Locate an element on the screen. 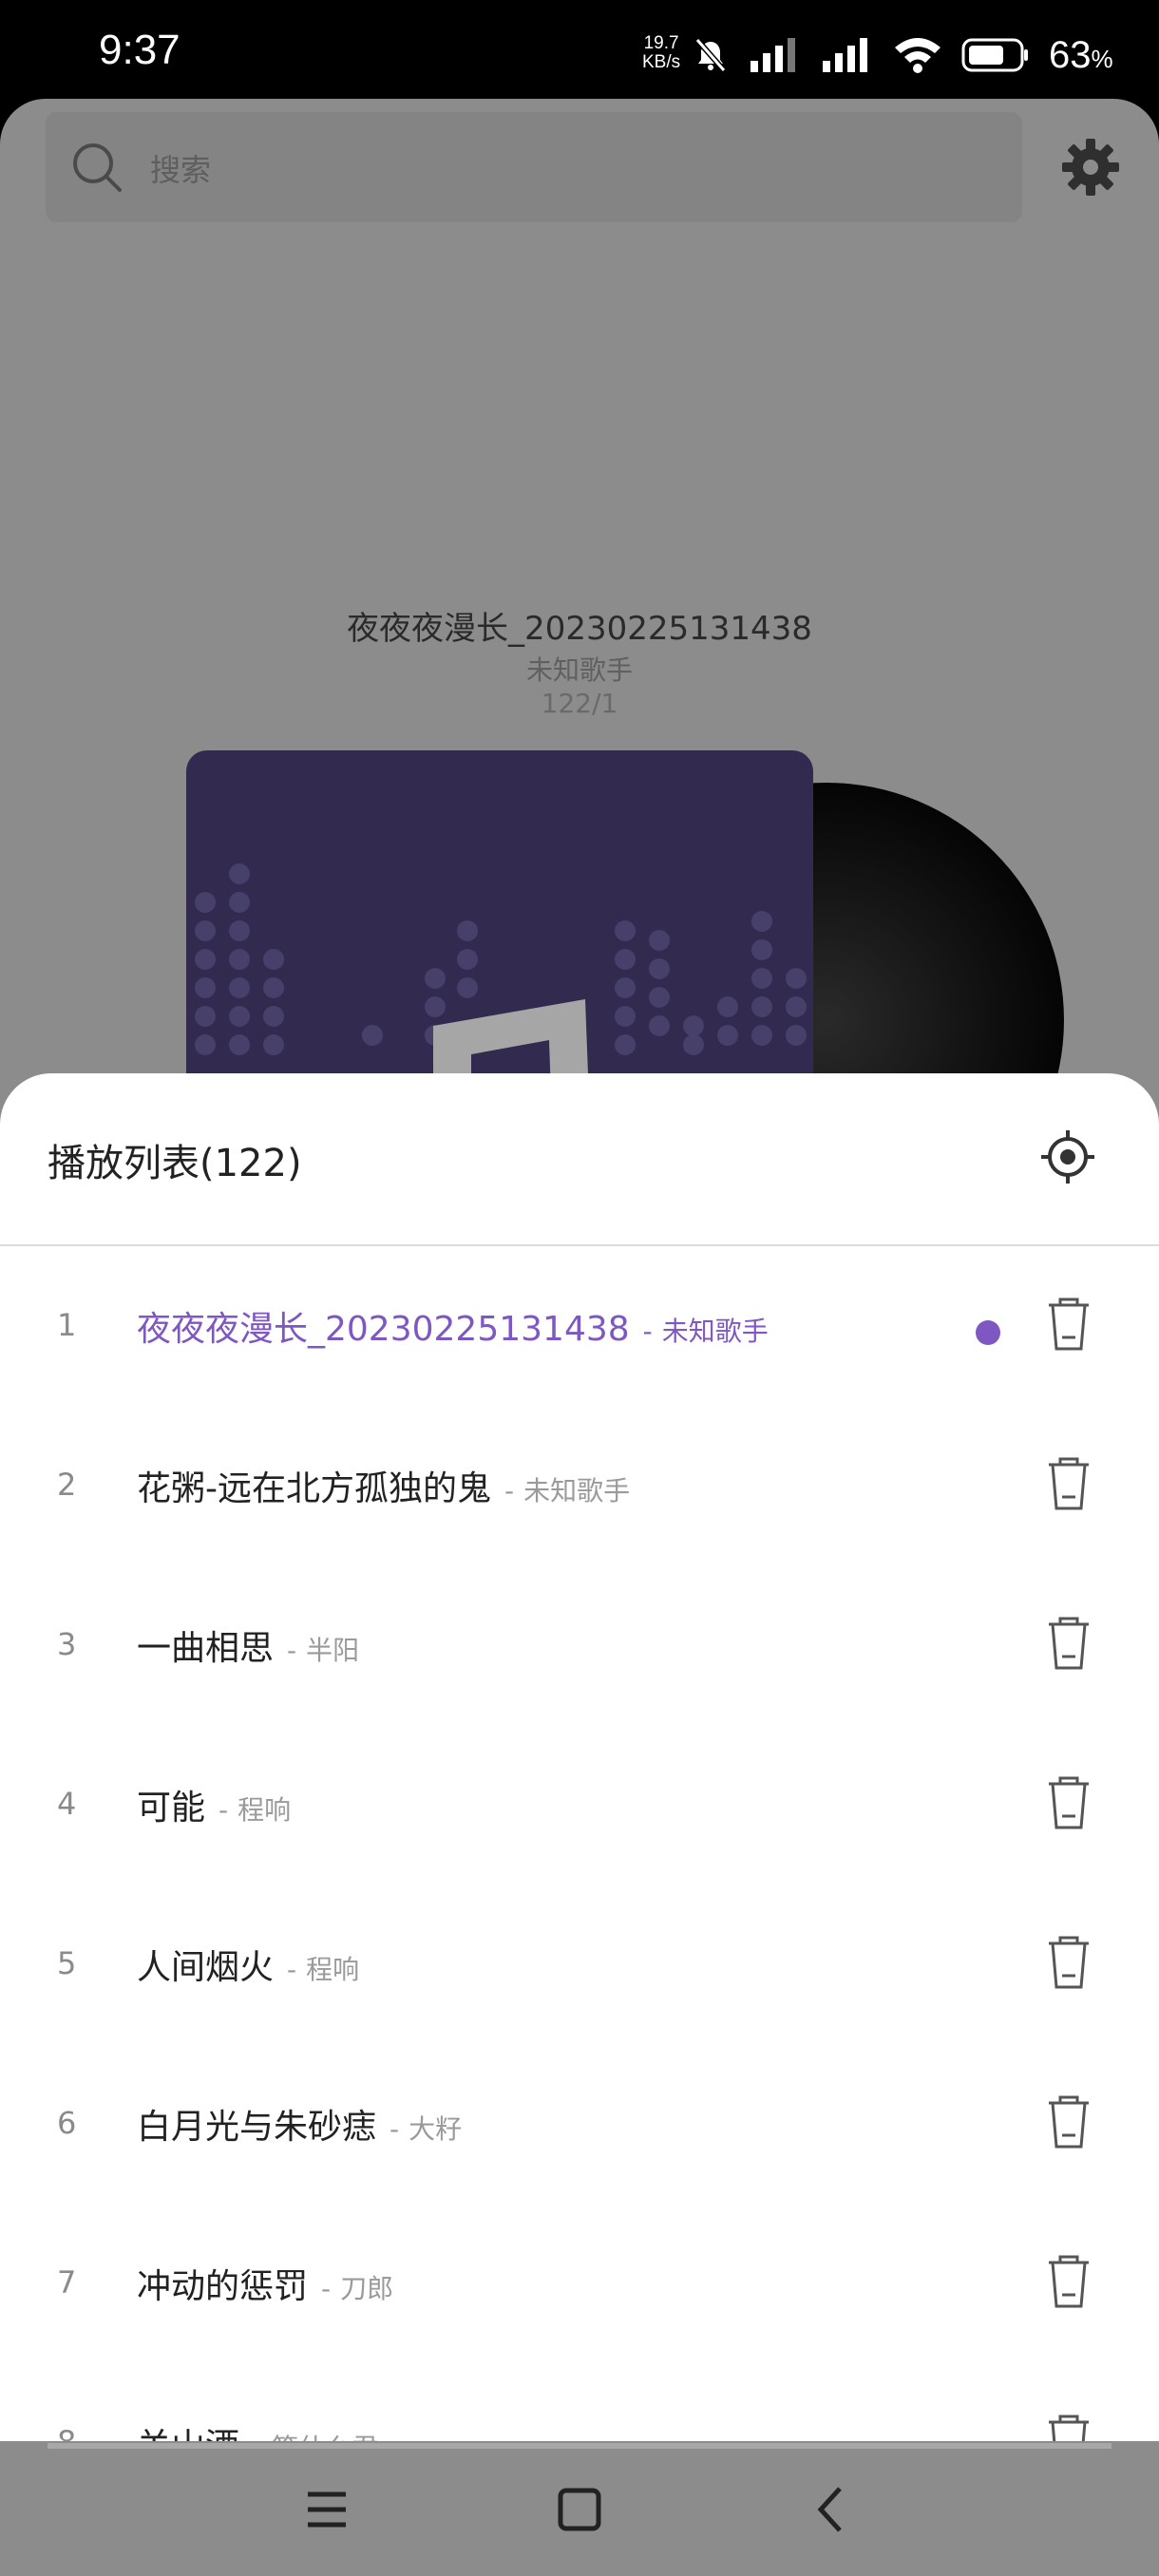 The height and width of the screenshot is (2576, 1159). search-icon is located at coordinates (97, 167).